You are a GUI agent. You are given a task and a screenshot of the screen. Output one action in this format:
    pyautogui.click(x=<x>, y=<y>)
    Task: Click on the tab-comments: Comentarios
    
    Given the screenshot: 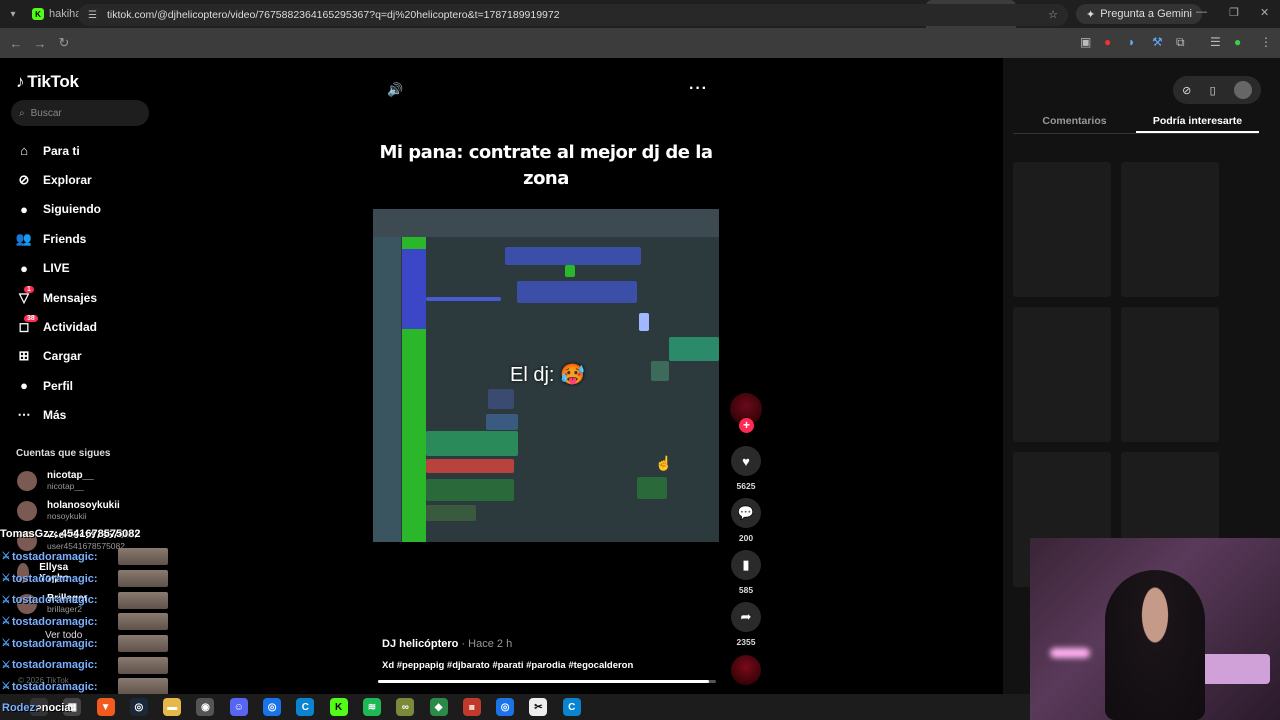 What is the action you would take?
    pyautogui.click(x=1074, y=120)
    